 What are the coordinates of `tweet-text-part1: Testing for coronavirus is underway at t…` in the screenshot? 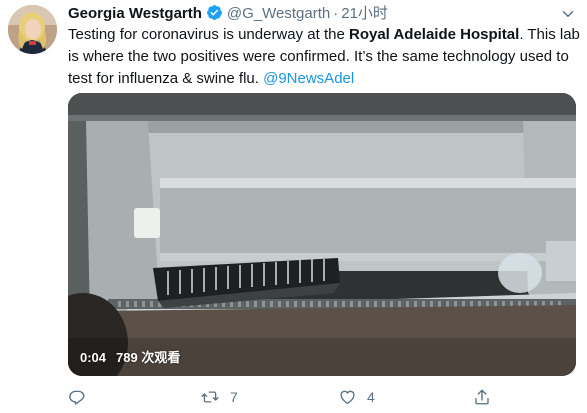 It's located at (208, 34).